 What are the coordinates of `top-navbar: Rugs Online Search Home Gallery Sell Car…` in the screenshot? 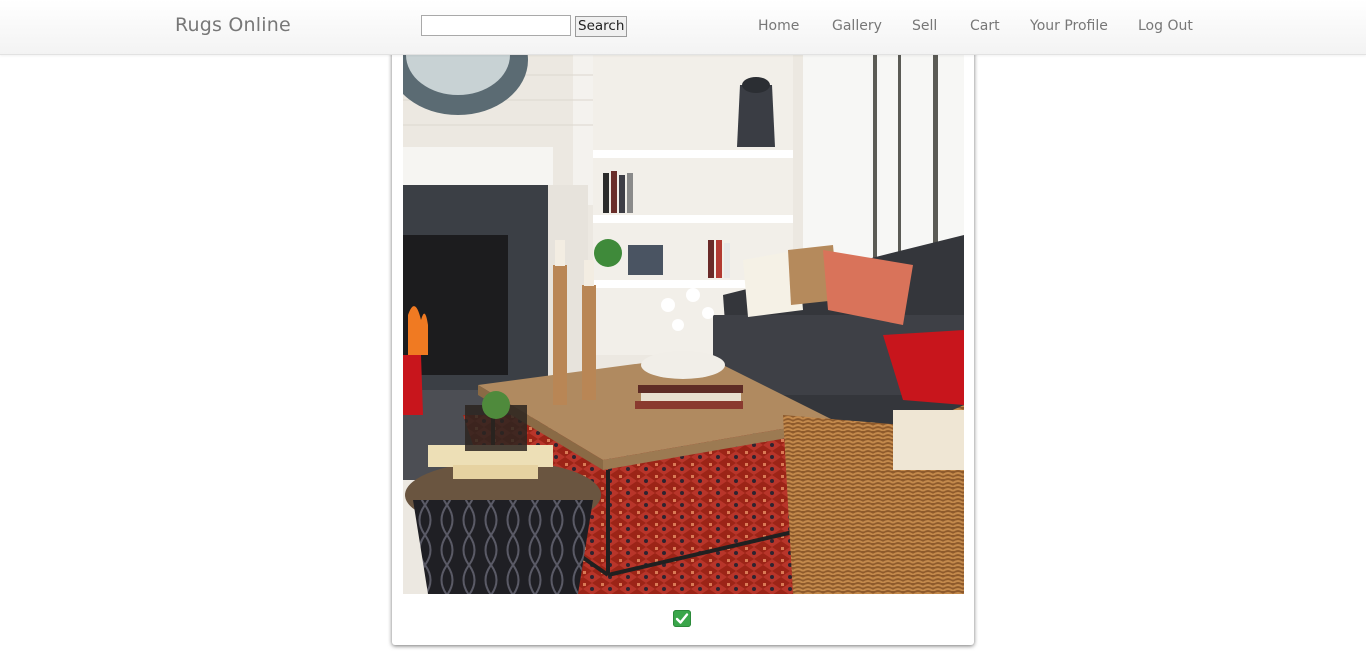 It's located at (683, 27).